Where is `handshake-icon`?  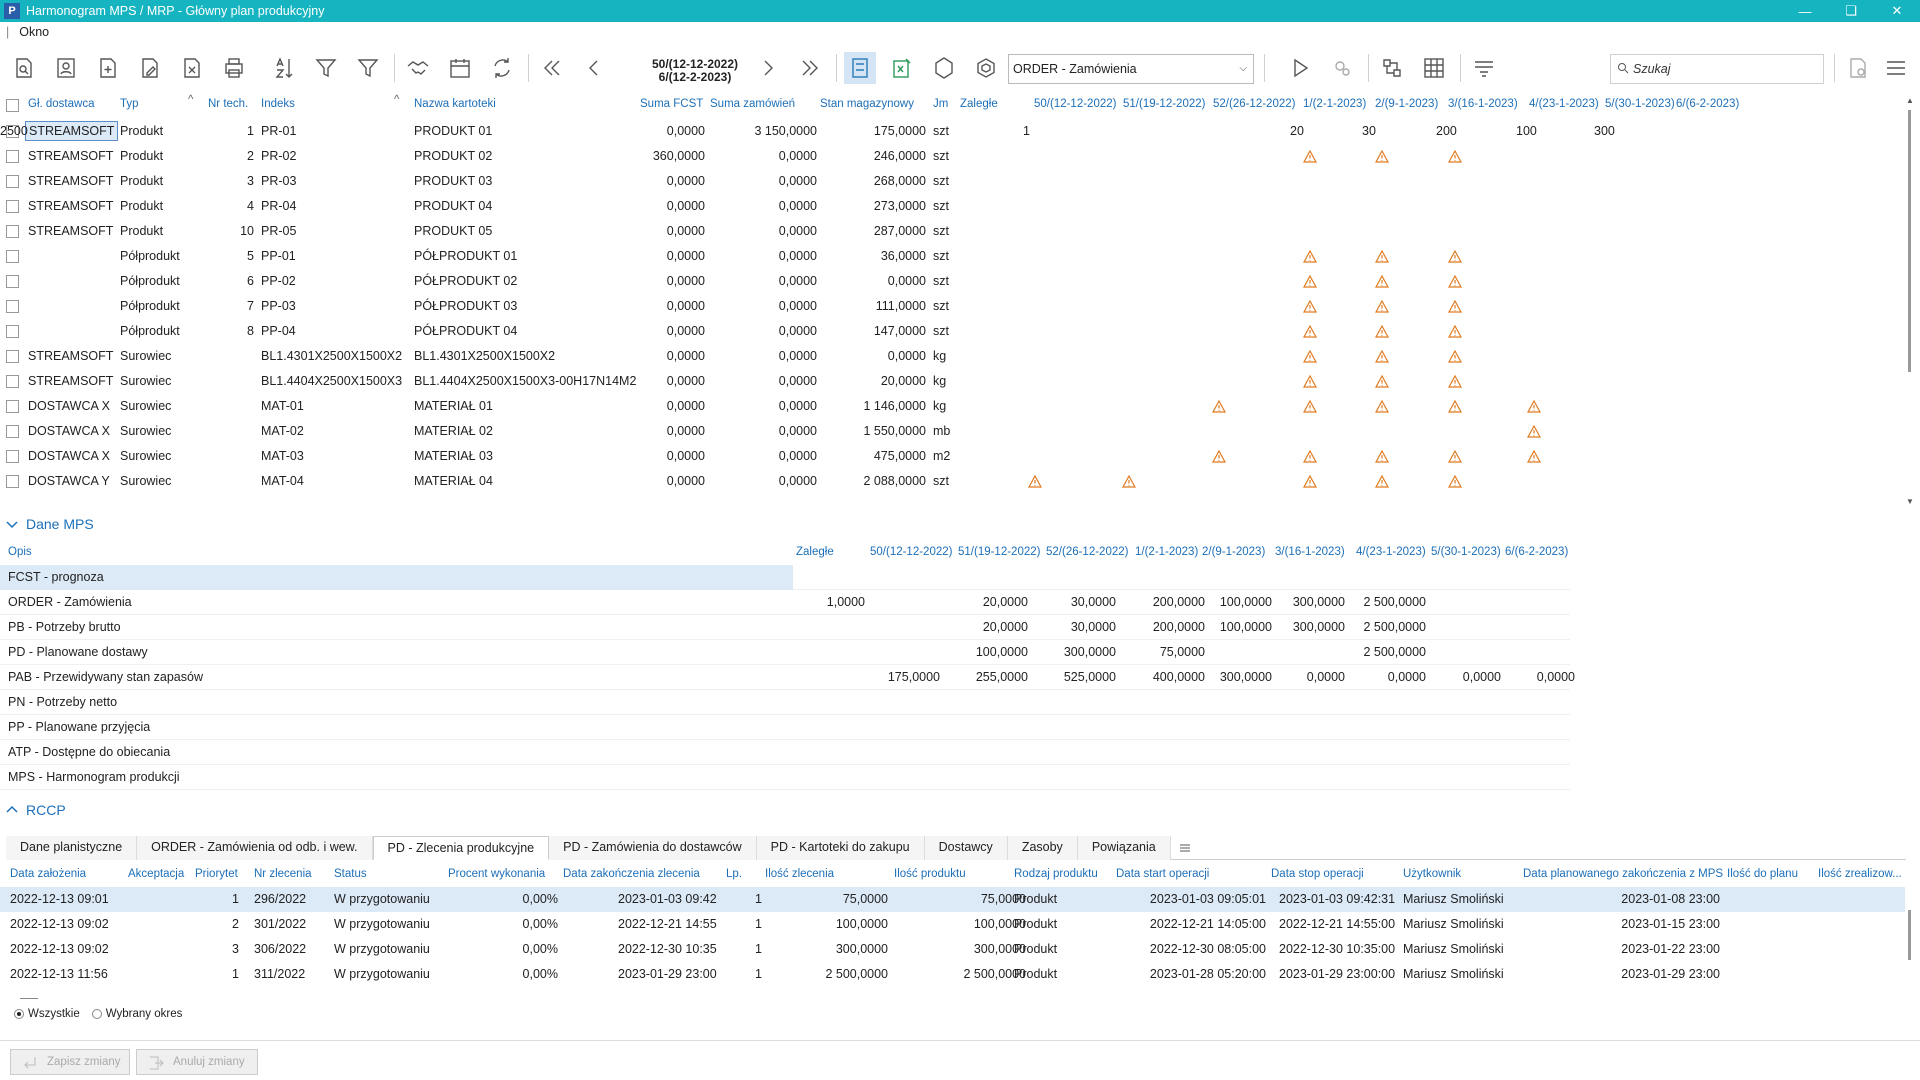
handshake-icon is located at coordinates (418, 68).